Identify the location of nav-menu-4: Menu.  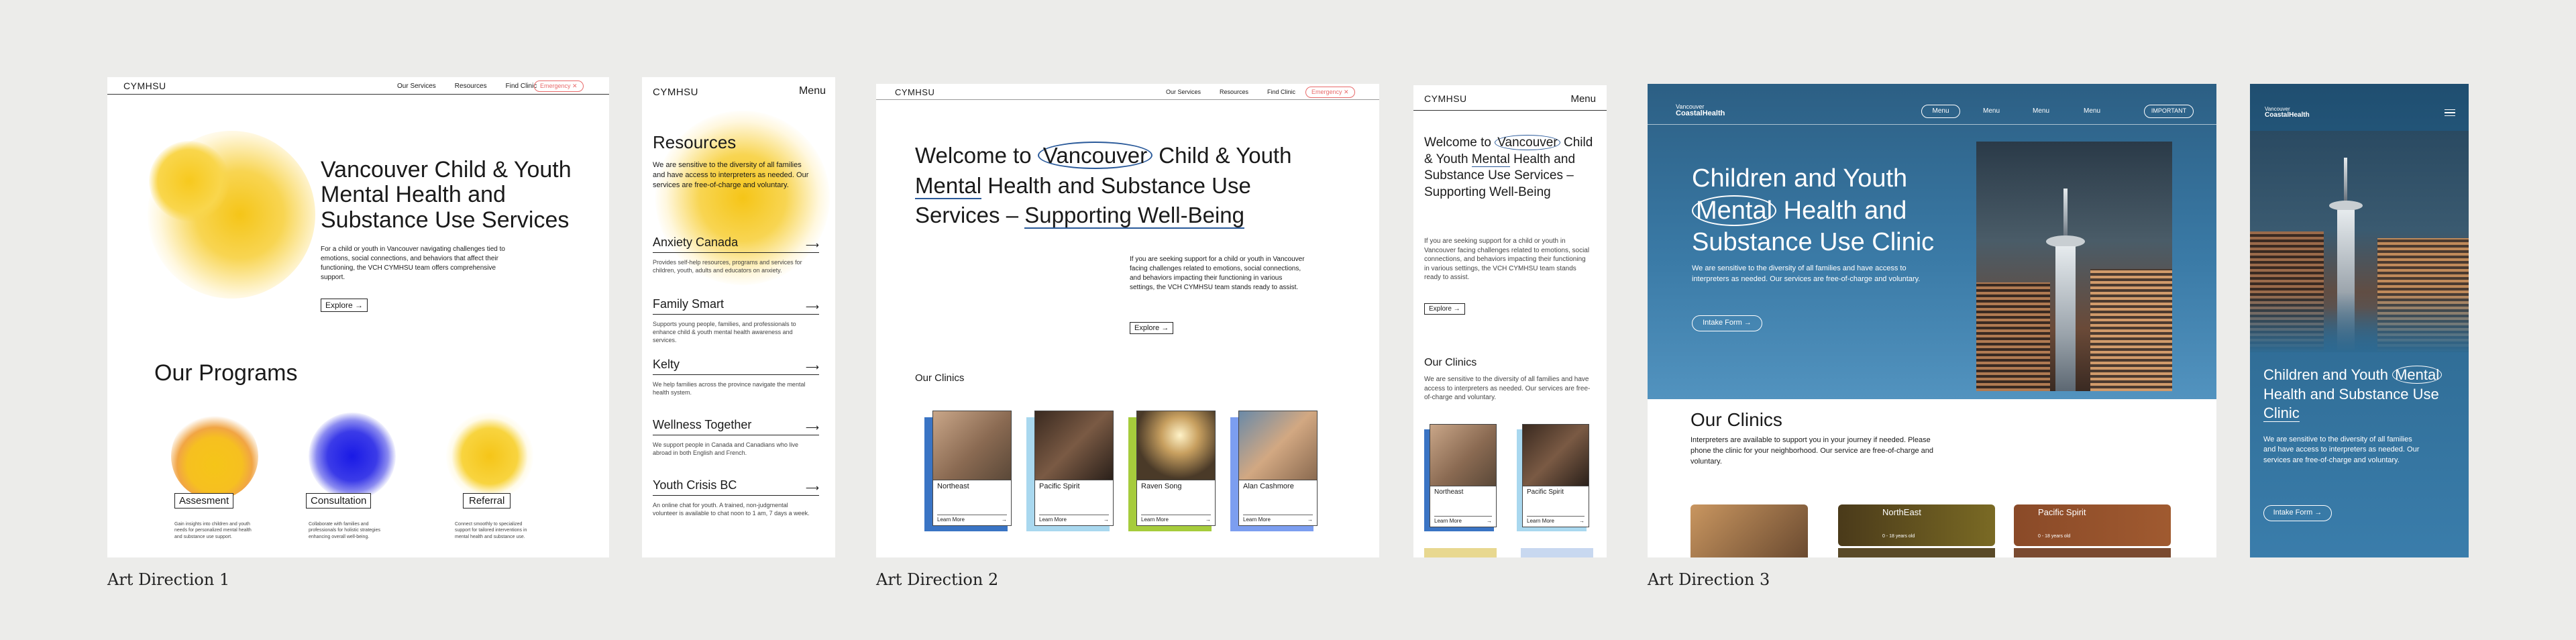
(2092, 111).